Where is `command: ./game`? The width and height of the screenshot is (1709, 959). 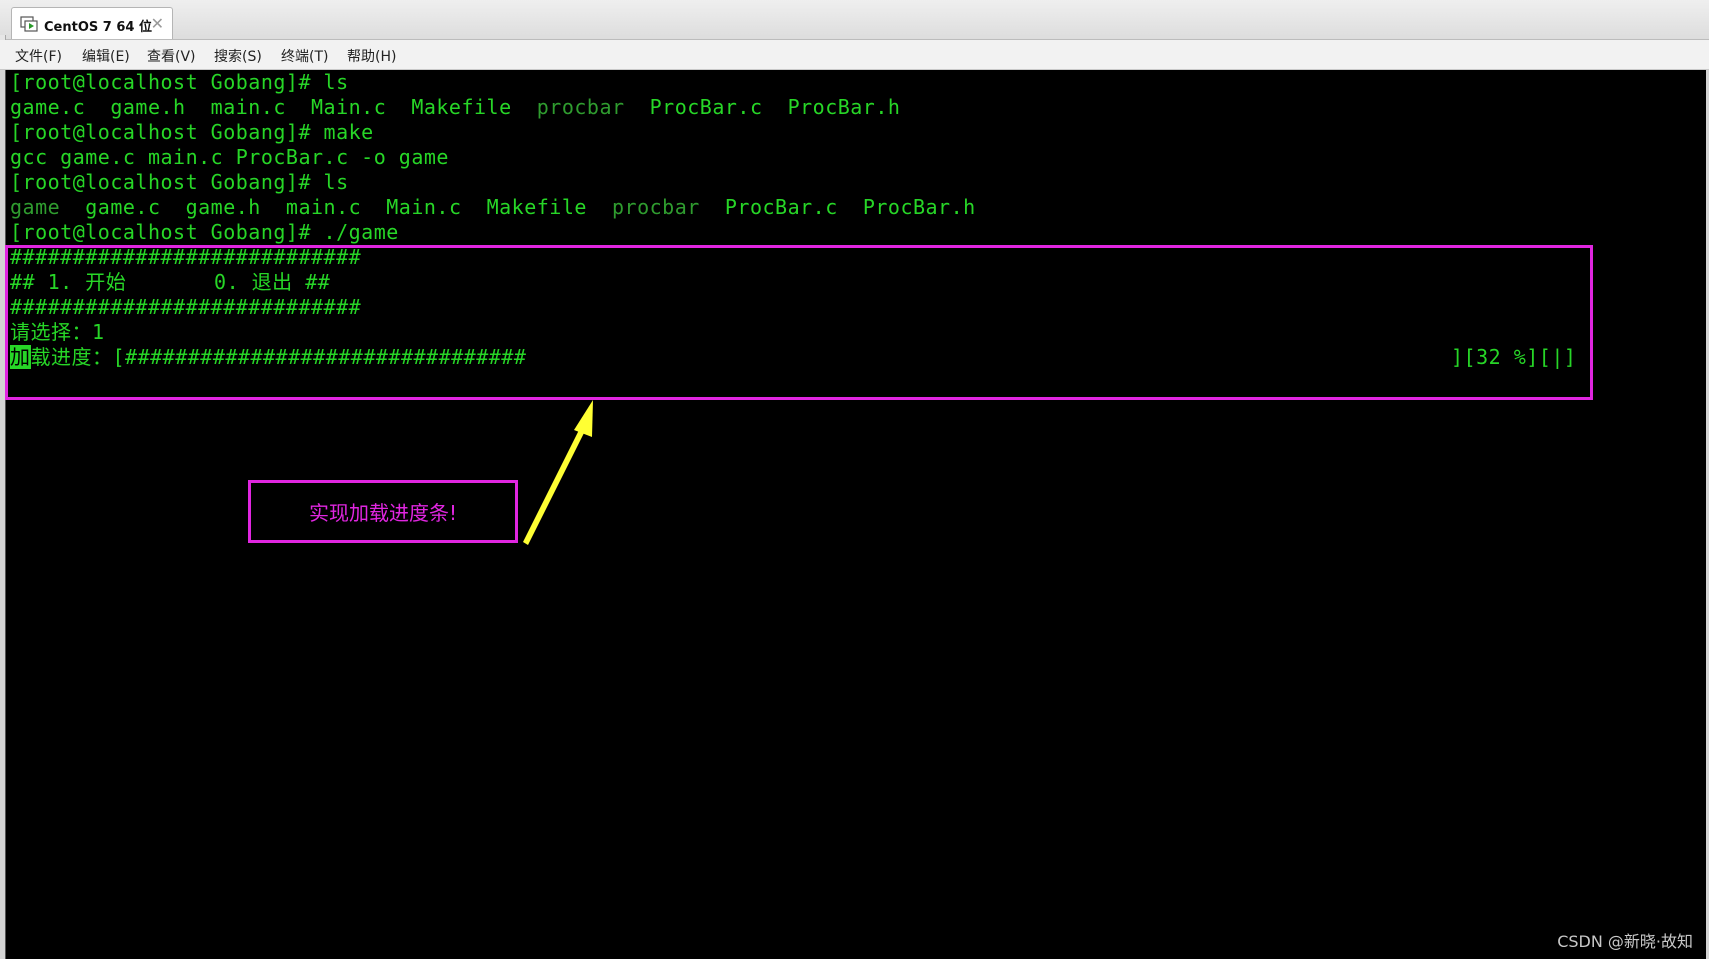 command: ./game is located at coordinates (361, 232).